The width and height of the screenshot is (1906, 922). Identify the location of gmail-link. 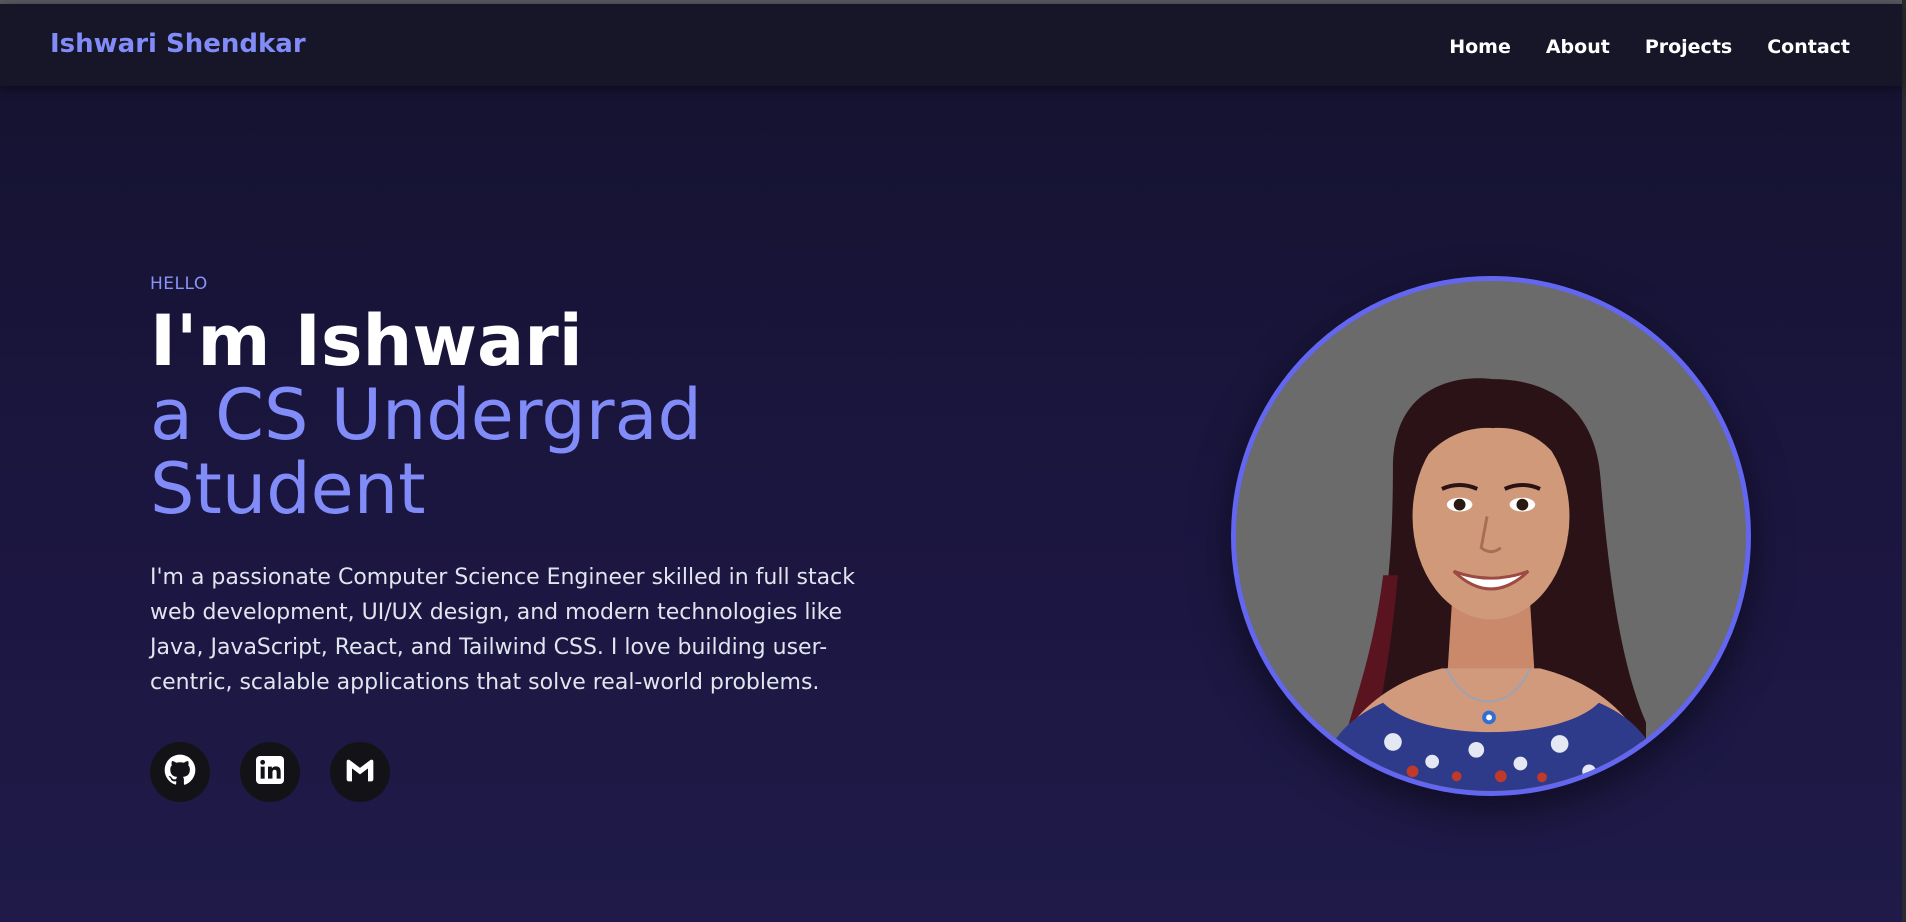
(360, 772).